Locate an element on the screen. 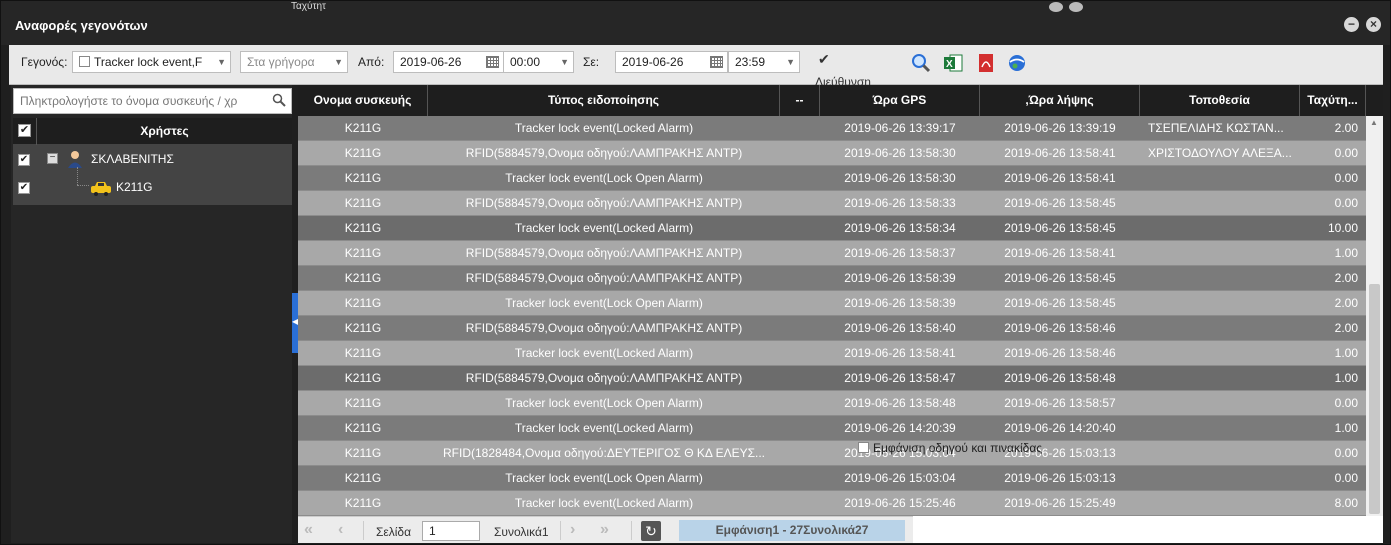  col-location: Τοποθεσία is located at coordinates (1220, 100).